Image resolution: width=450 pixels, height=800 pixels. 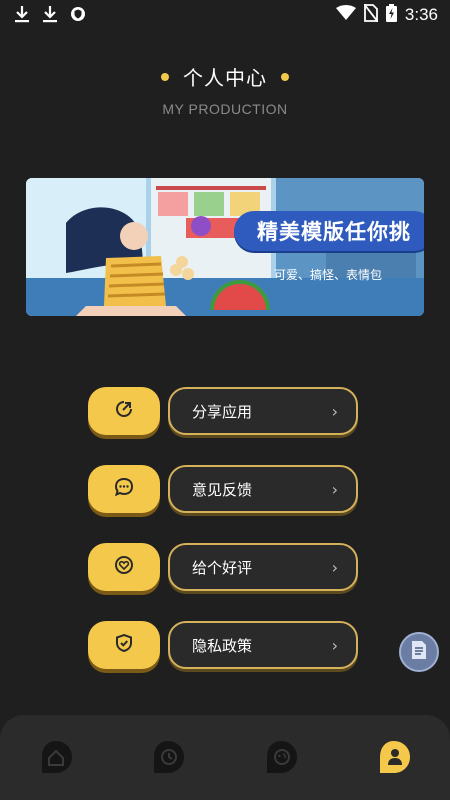 I want to click on menu-item-privacy: 隐私政策 ›, so click(x=224, y=647).